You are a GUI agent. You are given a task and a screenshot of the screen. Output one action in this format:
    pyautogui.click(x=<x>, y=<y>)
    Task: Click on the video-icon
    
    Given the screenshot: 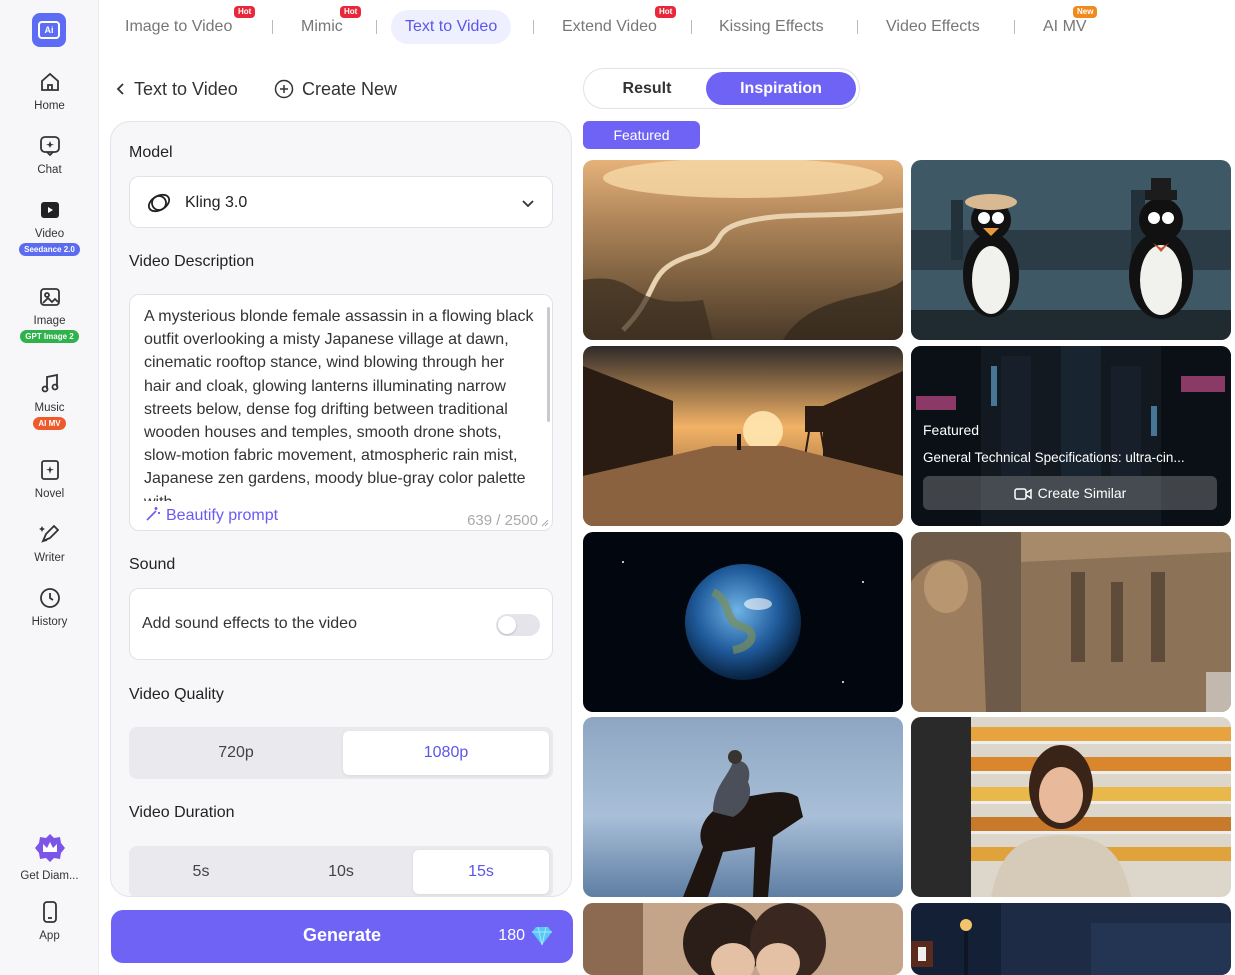 What is the action you would take?
    pyautogui.click(x=49, y=210)
    